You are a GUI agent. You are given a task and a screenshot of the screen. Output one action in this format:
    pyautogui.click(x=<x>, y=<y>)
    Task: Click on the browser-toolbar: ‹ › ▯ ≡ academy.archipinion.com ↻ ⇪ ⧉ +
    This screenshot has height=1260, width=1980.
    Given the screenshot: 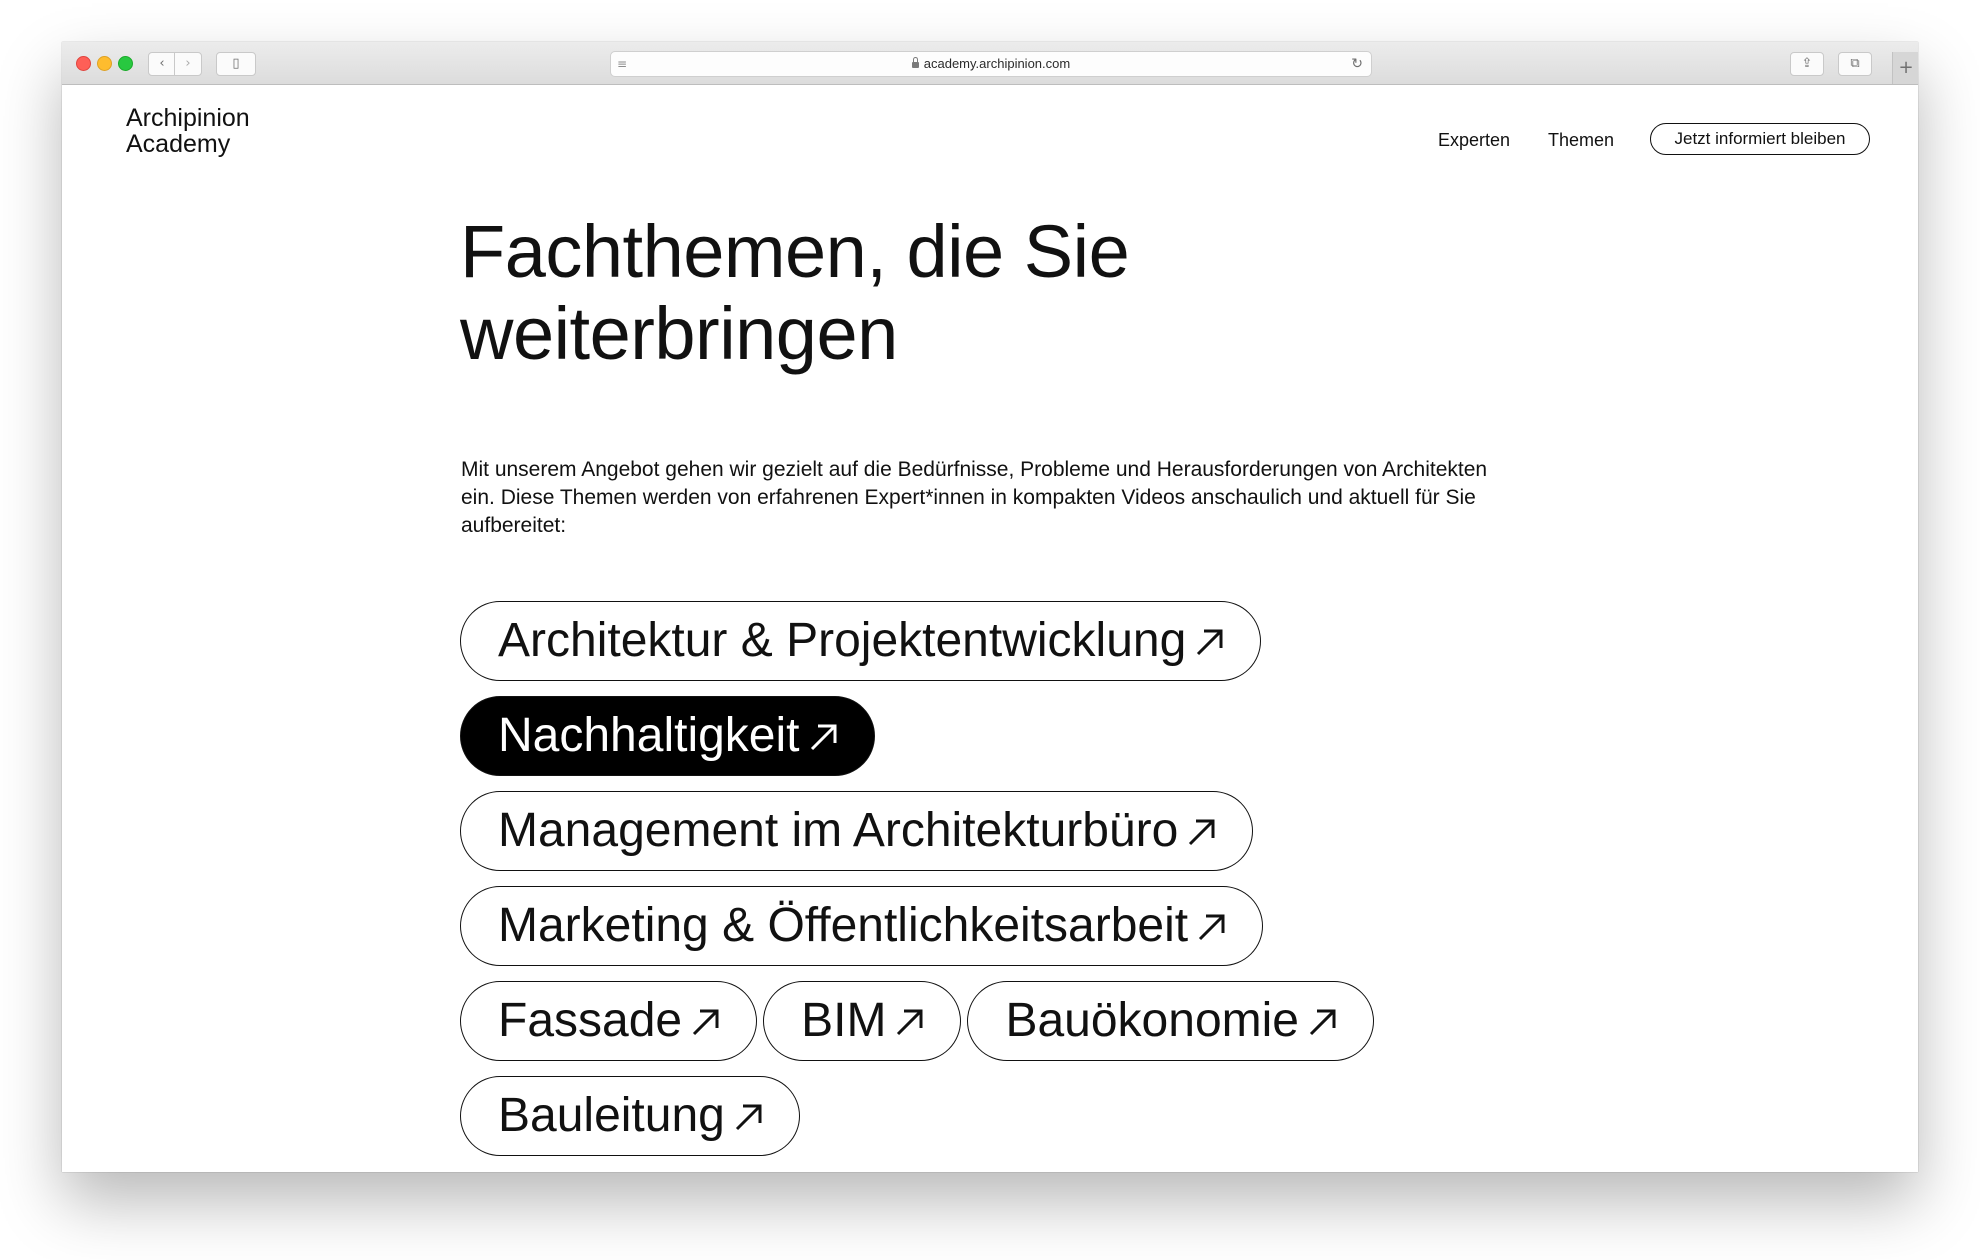 What is the action you would take?
    pyautogui.click(x=990, y=63)
    